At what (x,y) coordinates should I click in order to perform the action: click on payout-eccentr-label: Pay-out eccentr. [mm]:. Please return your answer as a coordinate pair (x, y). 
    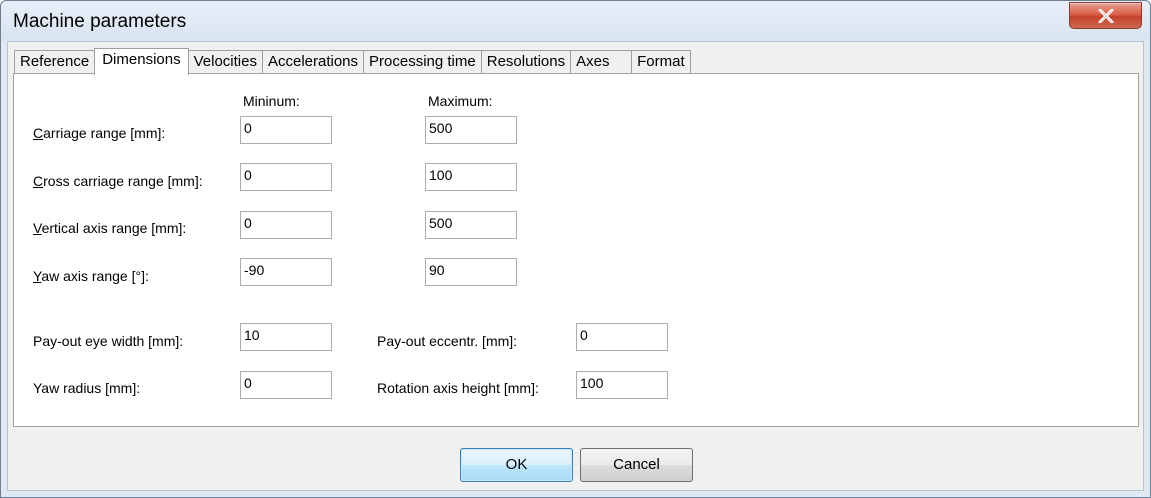
    Looking at the image, I should click on (447, 341).